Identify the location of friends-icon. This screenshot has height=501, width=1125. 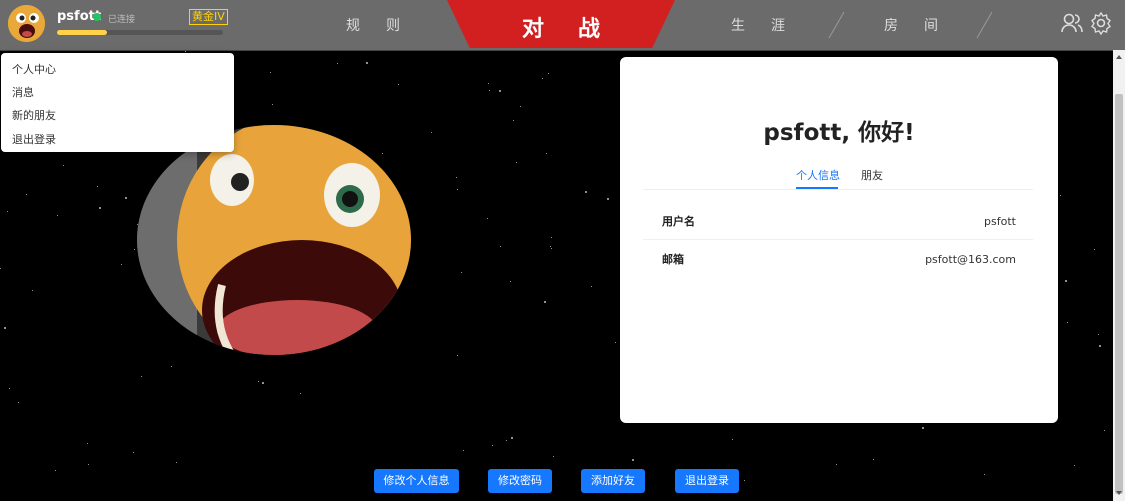
(1072, 23).